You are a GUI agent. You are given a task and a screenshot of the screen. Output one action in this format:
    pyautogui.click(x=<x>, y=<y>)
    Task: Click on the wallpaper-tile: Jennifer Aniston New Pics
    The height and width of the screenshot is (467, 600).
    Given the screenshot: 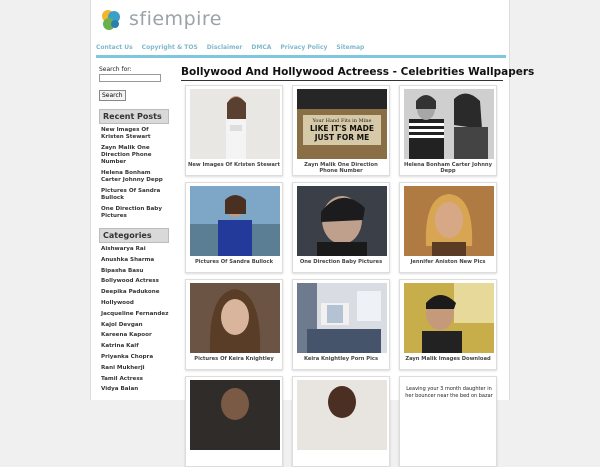 What is the action you would take?
    pyautogui.click(x=448, y=227)
    